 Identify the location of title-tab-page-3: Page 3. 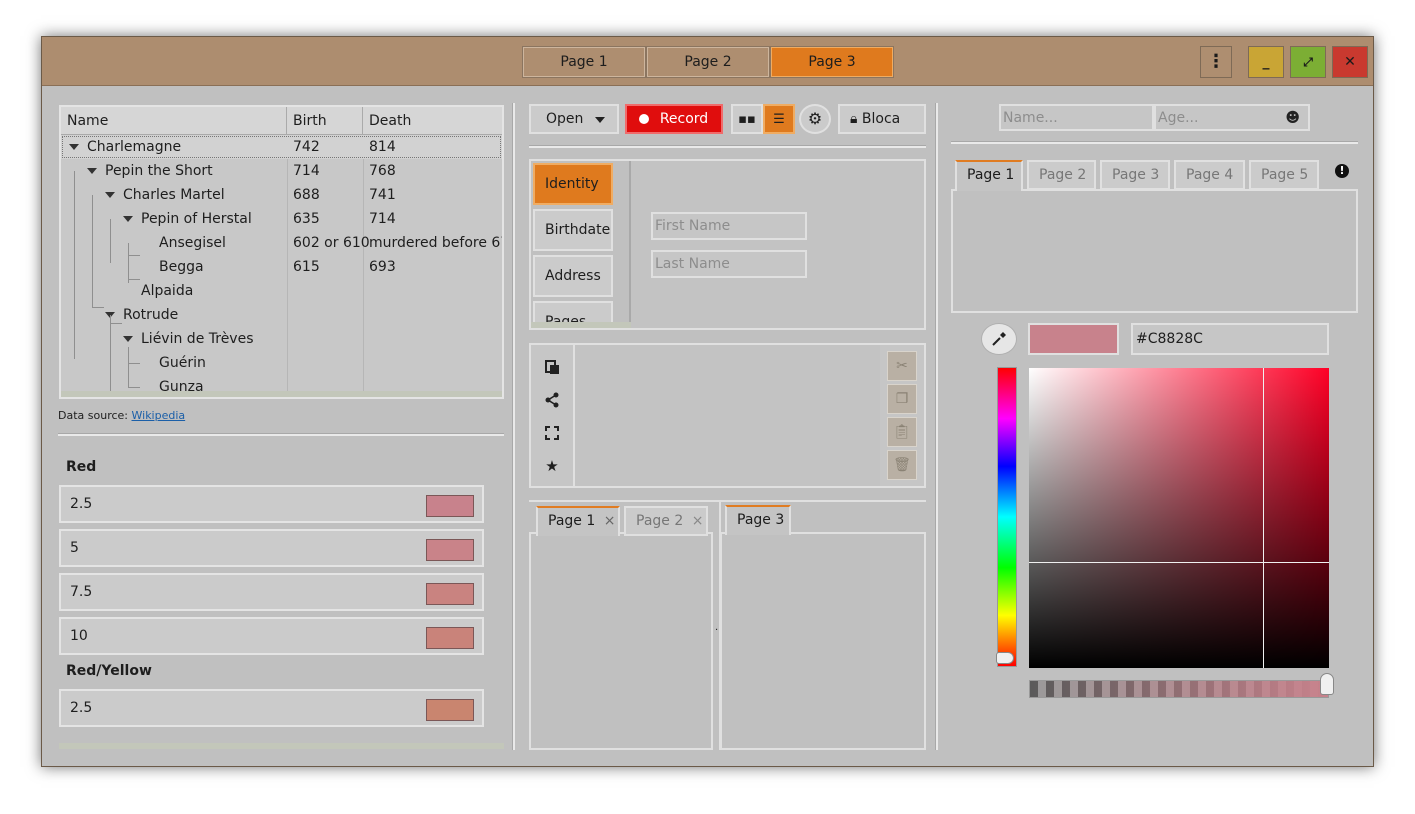
(832, 62).